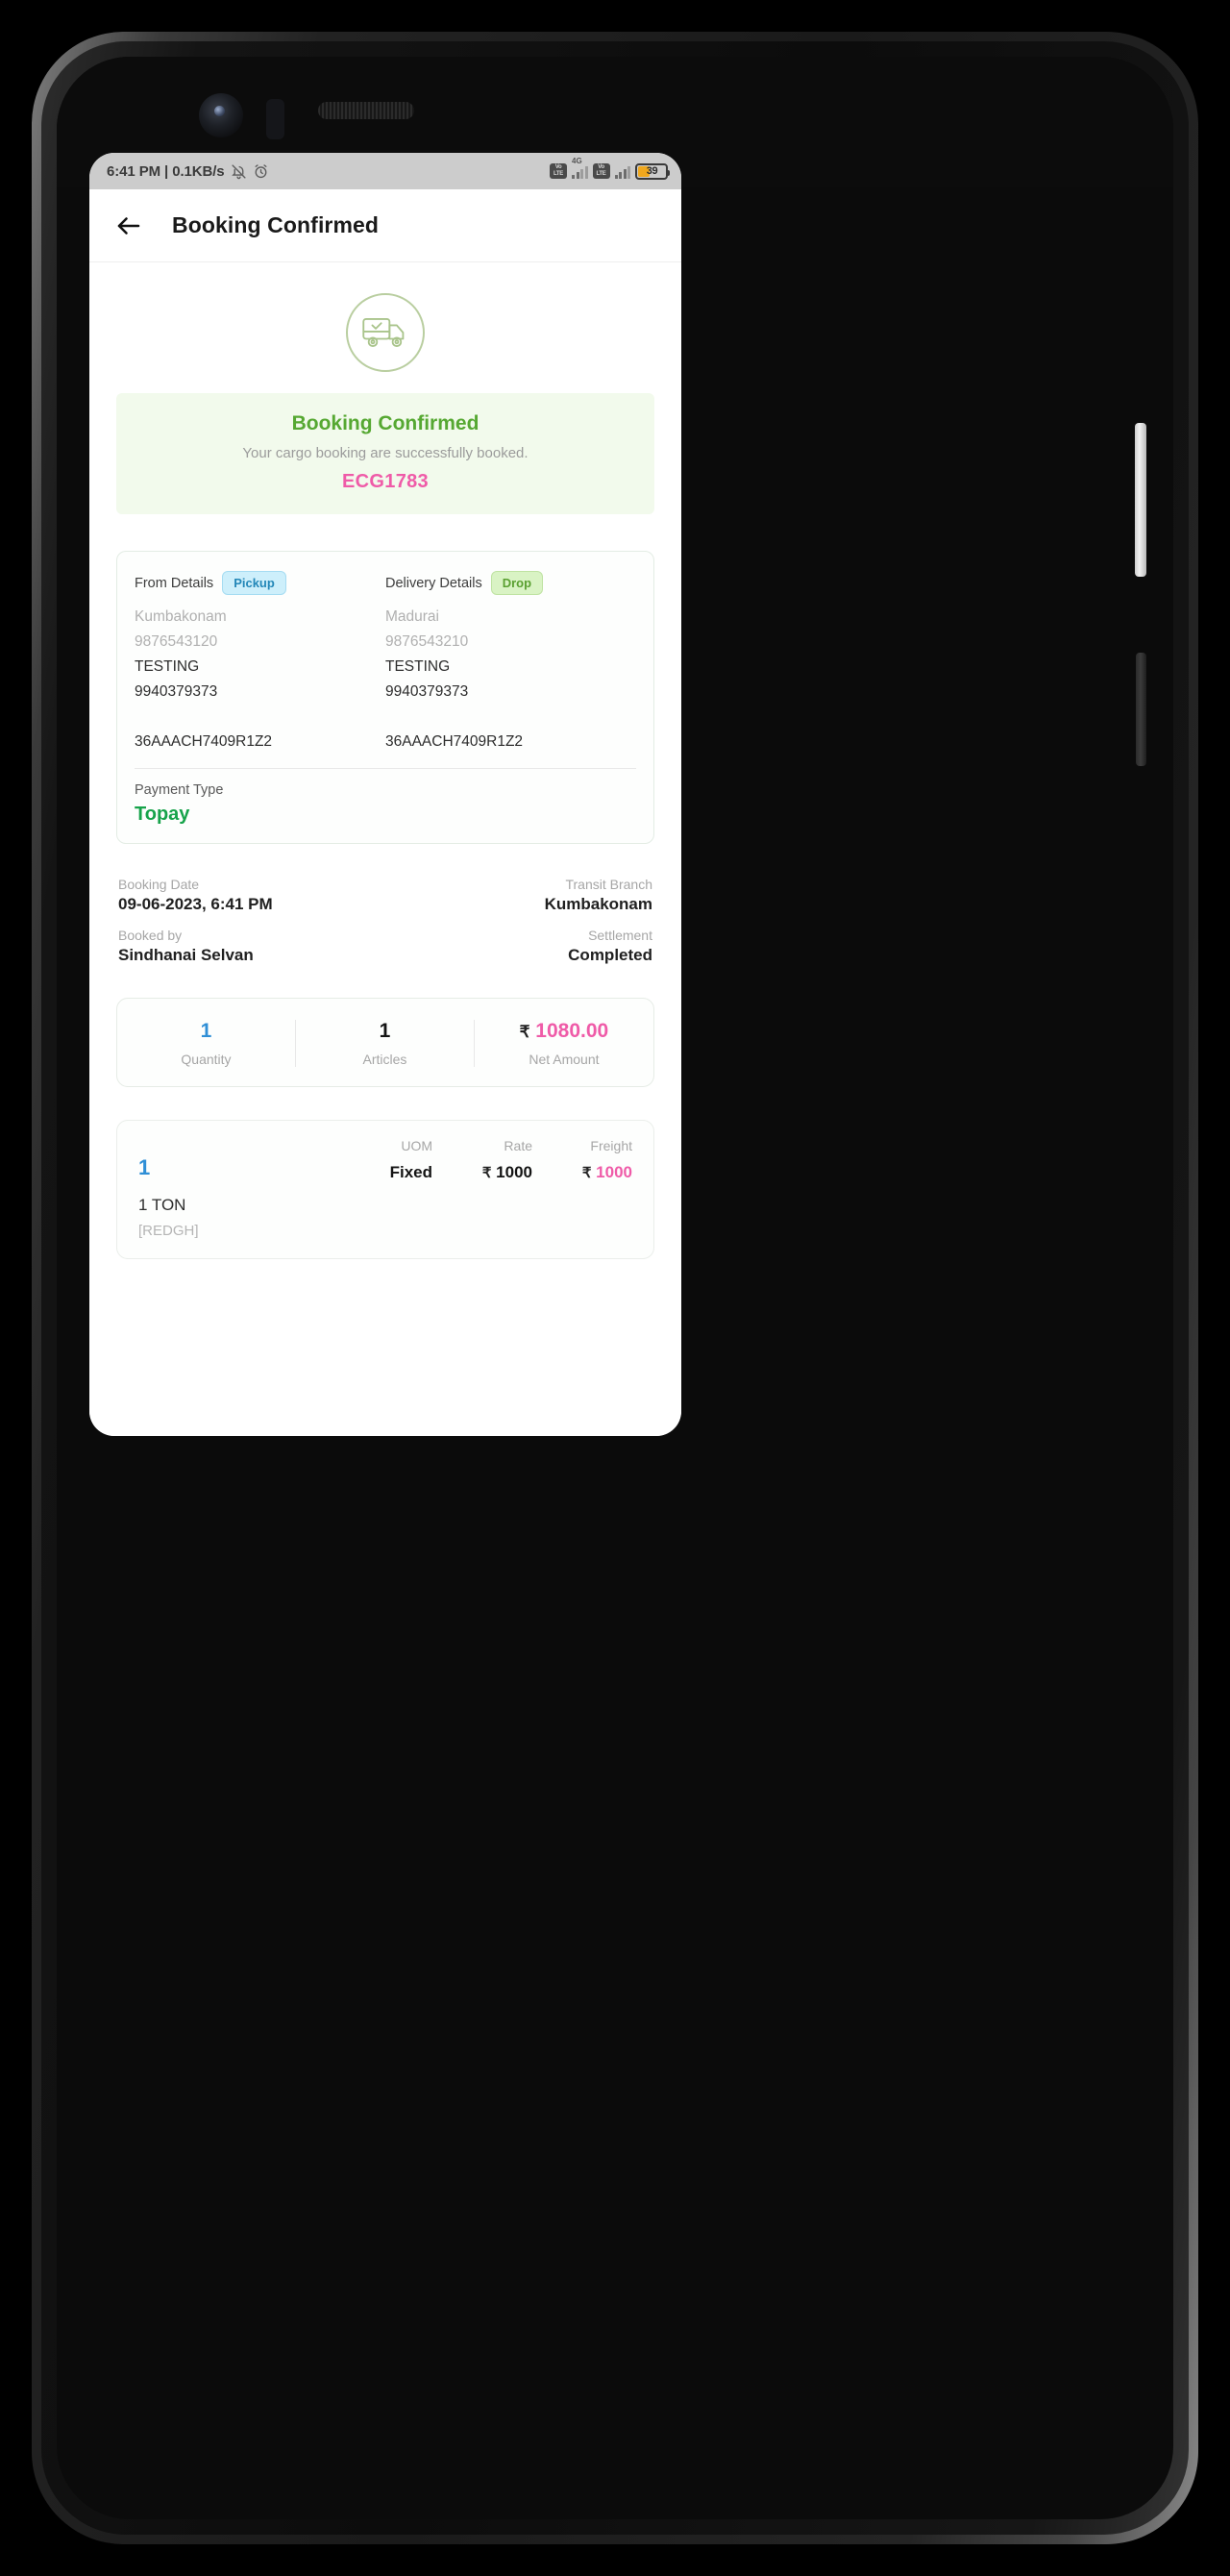 Image resolution: width=1230 pixels, height=2576 pixels. What do you see at coordinates (418, 666) in the screenshot?
I see `delivery-contact-name: TESTING` at bounding box center [418, 666].